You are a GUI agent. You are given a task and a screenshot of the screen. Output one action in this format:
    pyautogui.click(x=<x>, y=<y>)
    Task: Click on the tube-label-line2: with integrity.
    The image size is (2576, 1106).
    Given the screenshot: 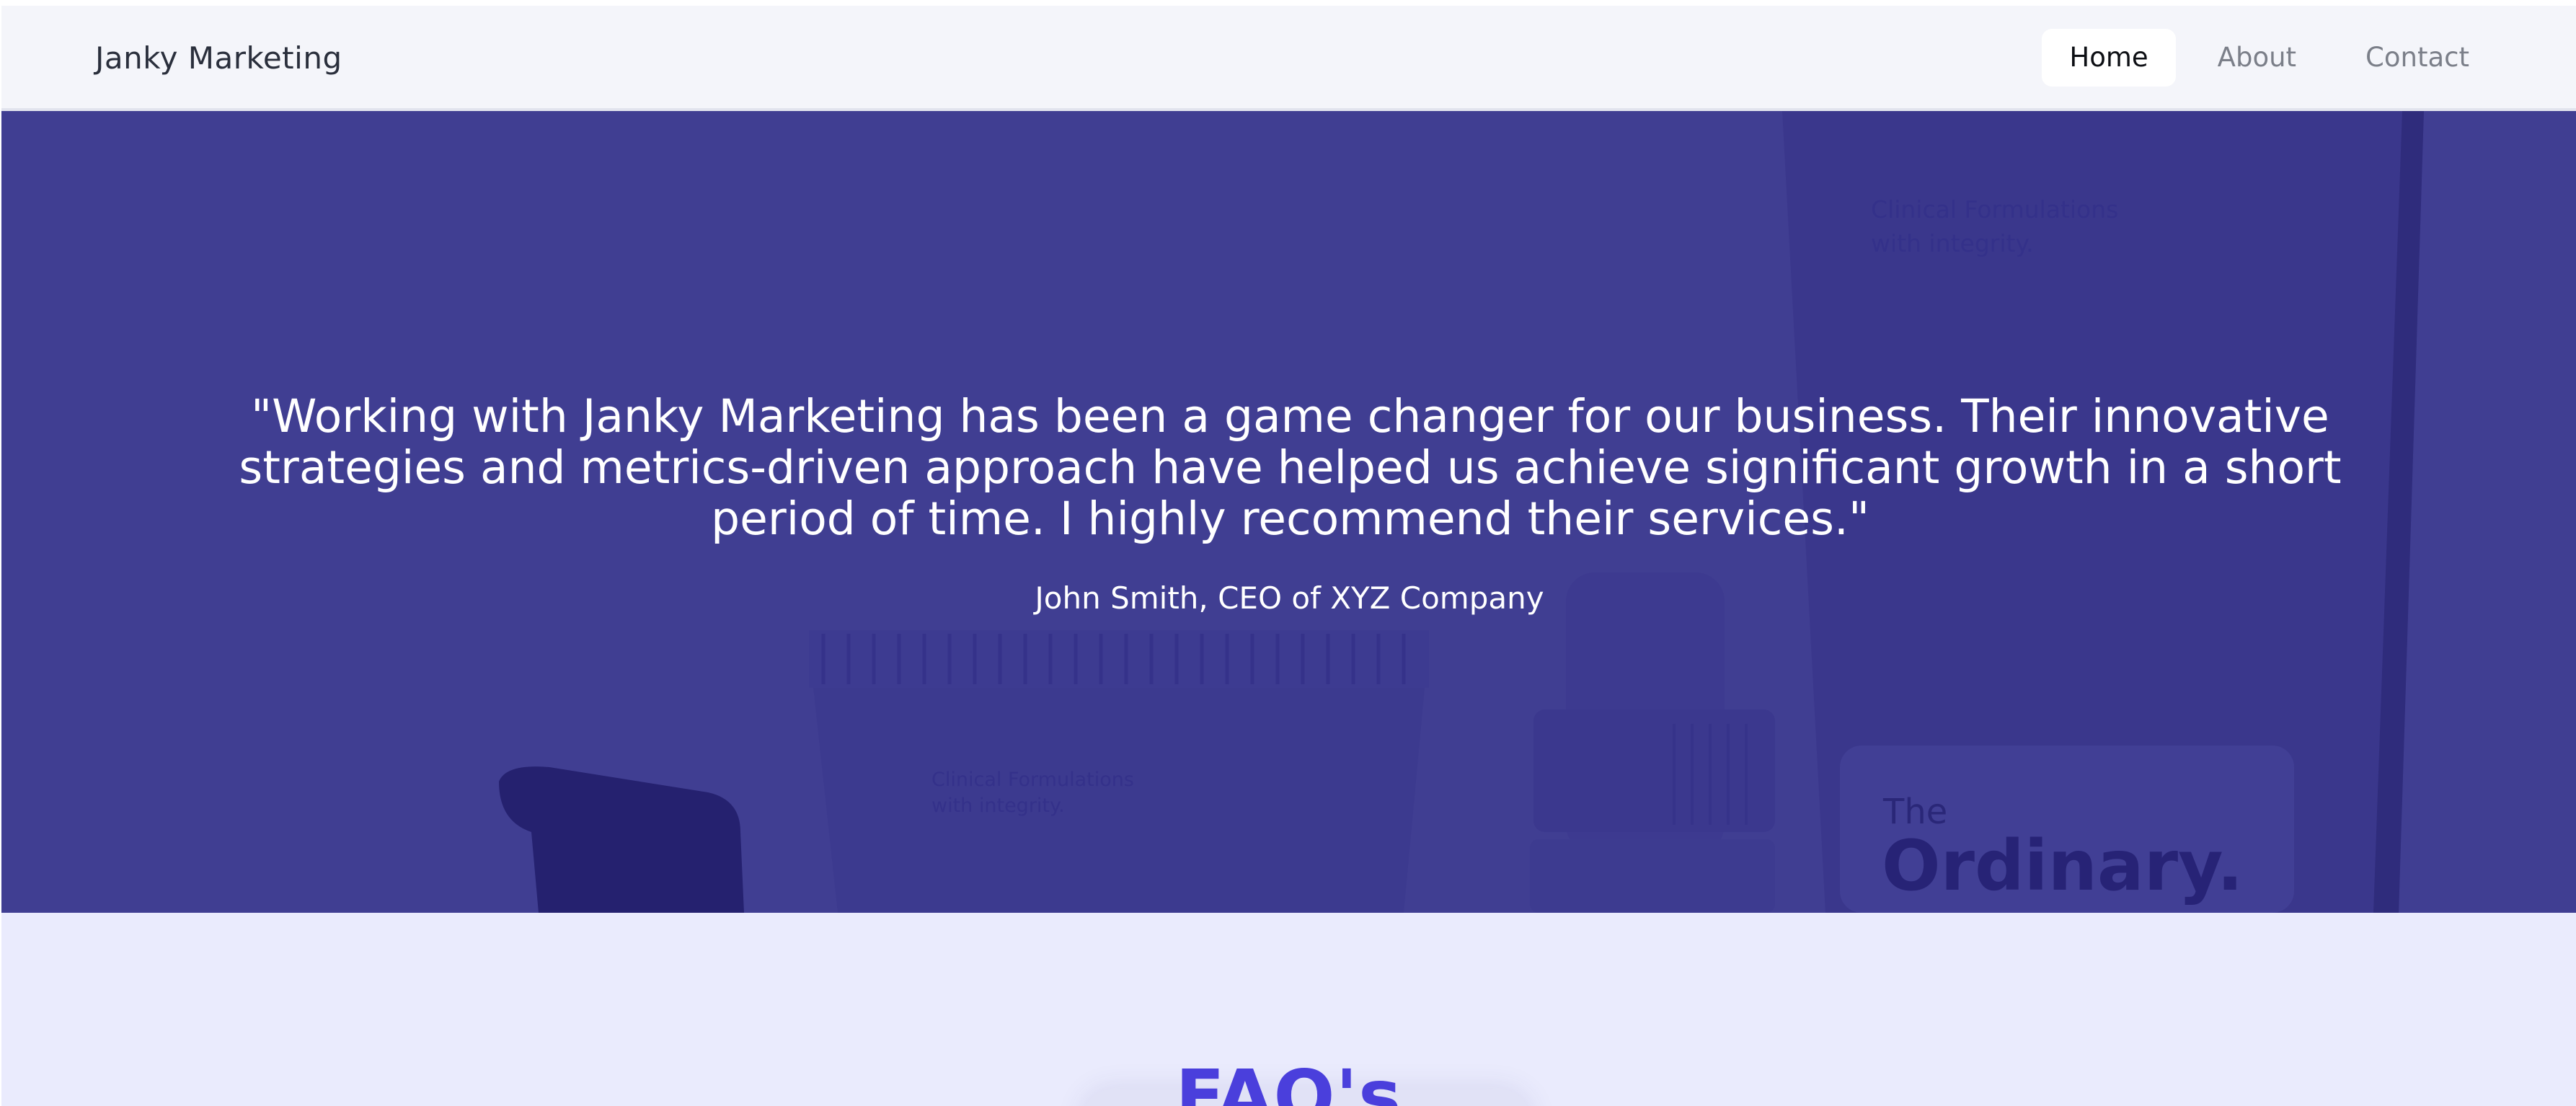 What is the action you would take?
    pyautogui.click(x=1952, y=243)
    